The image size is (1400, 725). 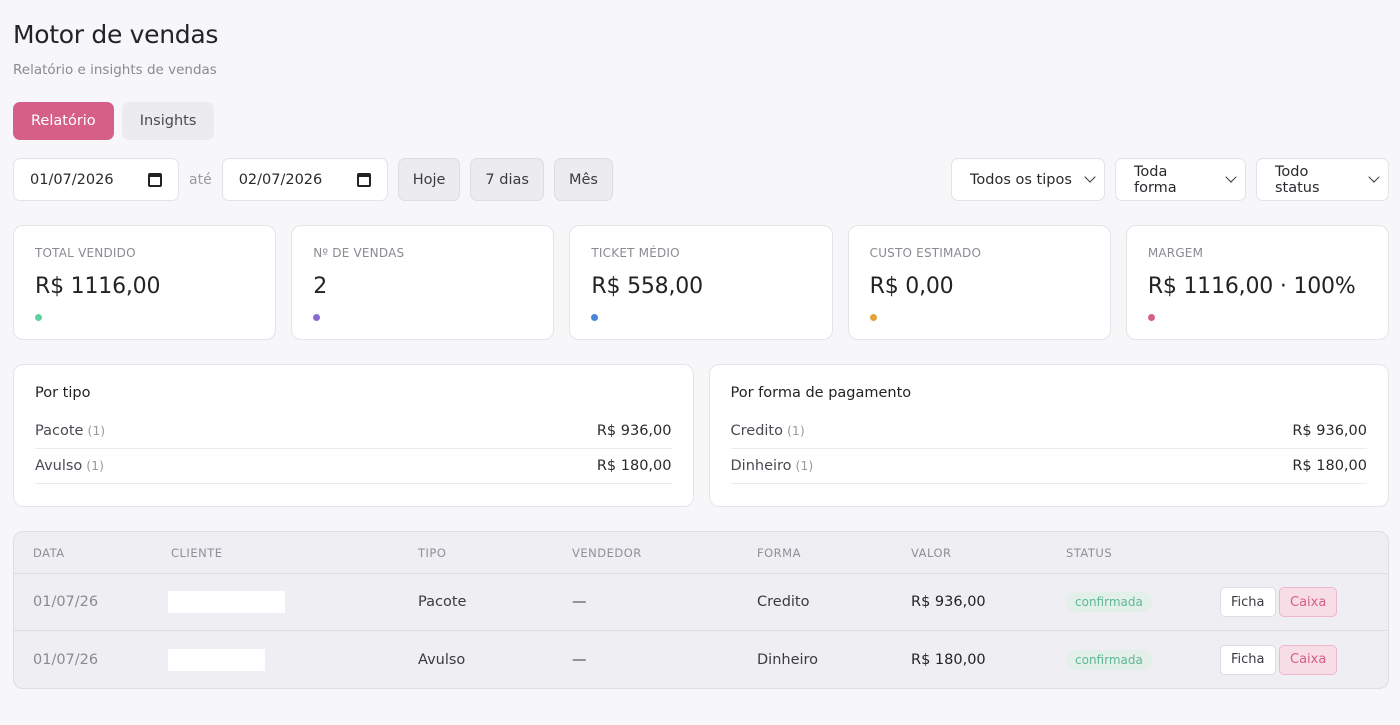 What do you see at coordinates (98, 286) in the screenshot?
I see `stat-value: R$ 1116,00` at bounding box center [98, 286].